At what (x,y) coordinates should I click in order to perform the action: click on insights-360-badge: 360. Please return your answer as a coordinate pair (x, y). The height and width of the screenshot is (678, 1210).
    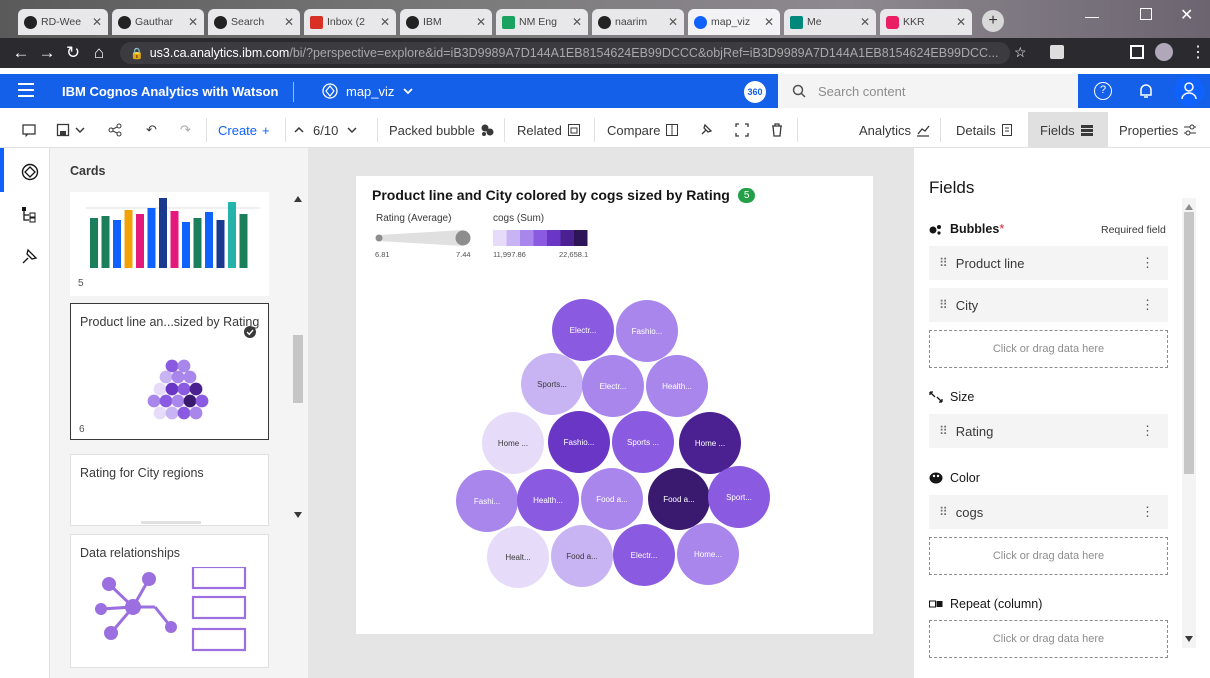
    Looking at the image, I should click on (755, 92).